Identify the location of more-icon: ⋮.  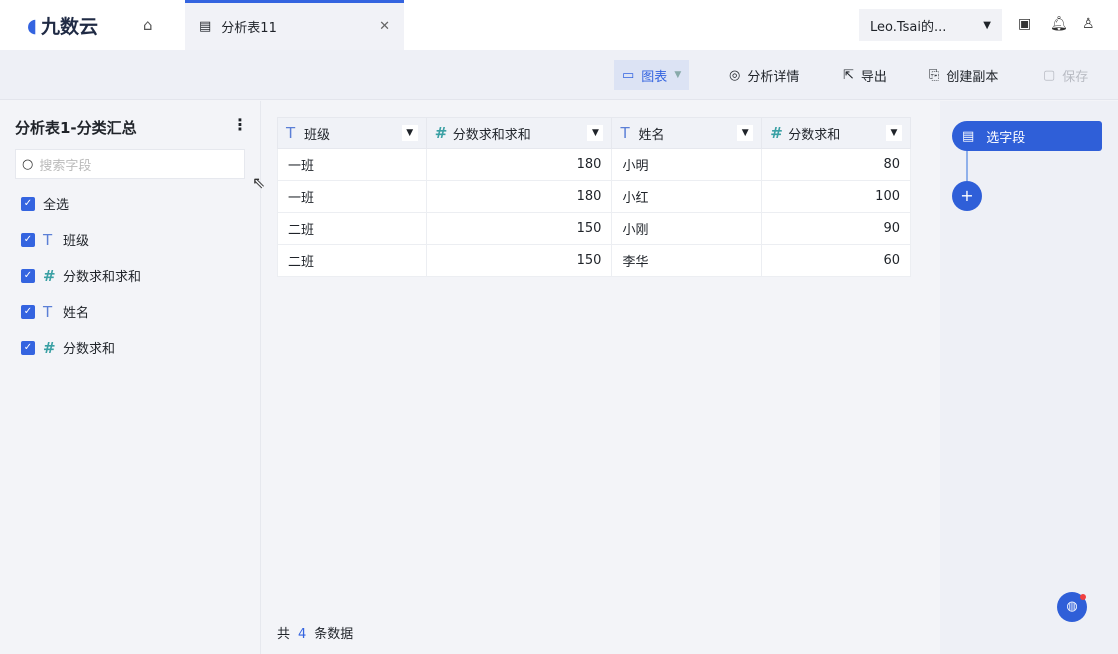
(240, 124).